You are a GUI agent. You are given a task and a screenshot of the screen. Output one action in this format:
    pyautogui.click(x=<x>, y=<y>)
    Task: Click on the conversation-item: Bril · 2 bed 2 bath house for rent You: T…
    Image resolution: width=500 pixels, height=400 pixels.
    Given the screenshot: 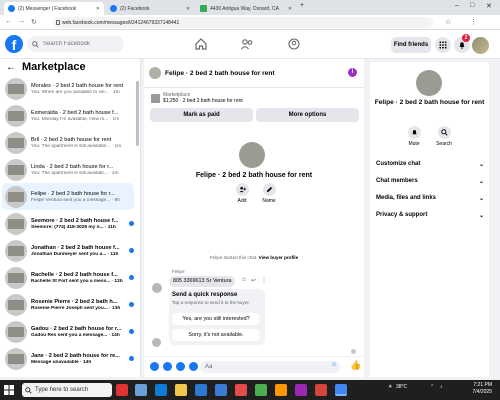 What is the action you would take?
    pyautogui.click(x=68, y=142)
    